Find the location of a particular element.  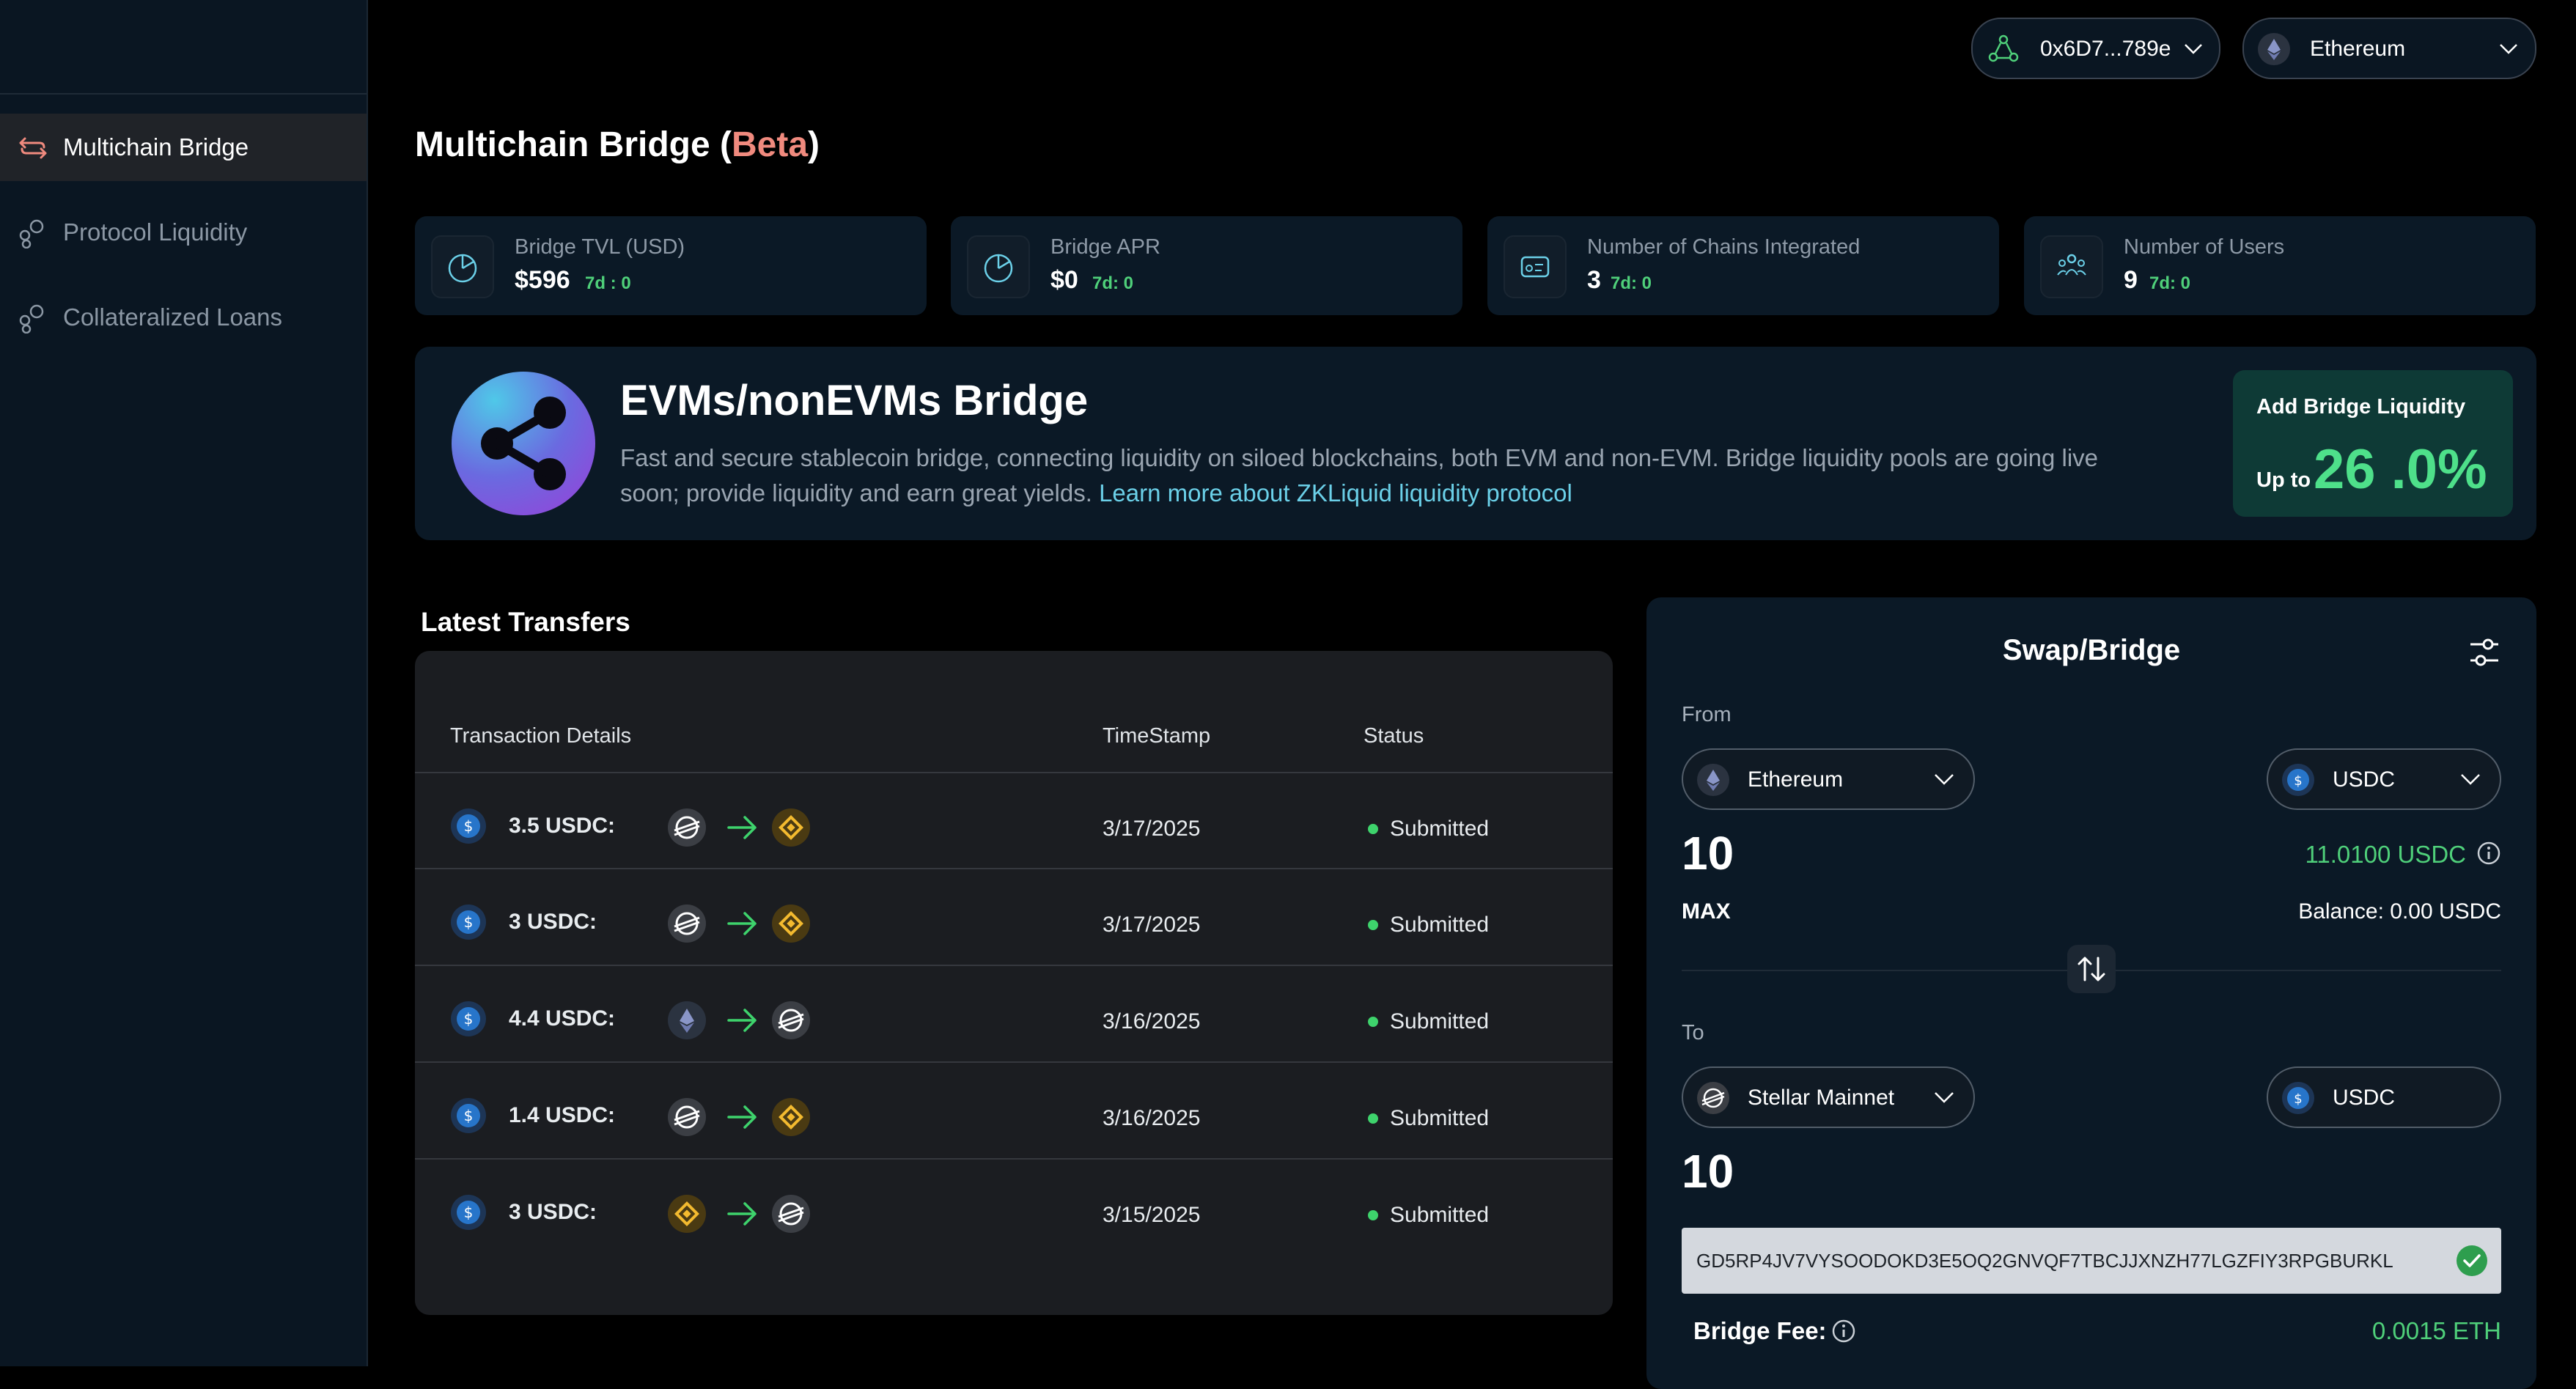

nodes-icon is located at coordinates (31, 234).